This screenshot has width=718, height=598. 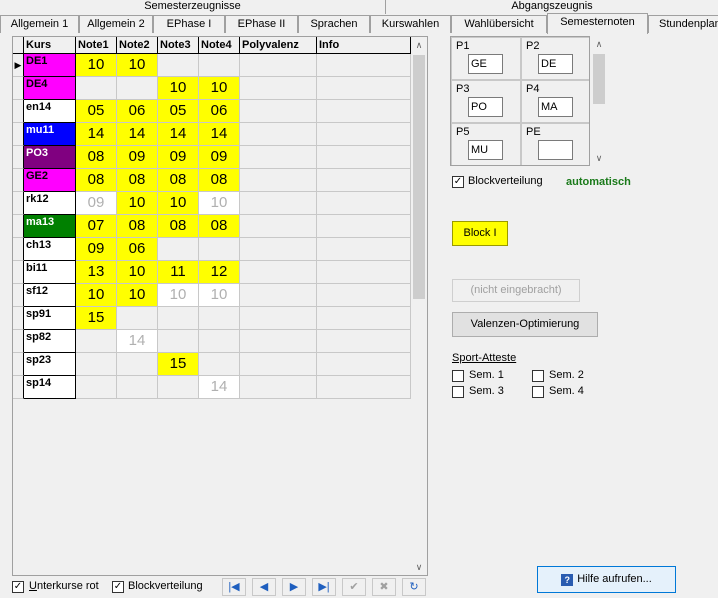 I want to click on first-icon: |◀, so click(x=234, y=587).